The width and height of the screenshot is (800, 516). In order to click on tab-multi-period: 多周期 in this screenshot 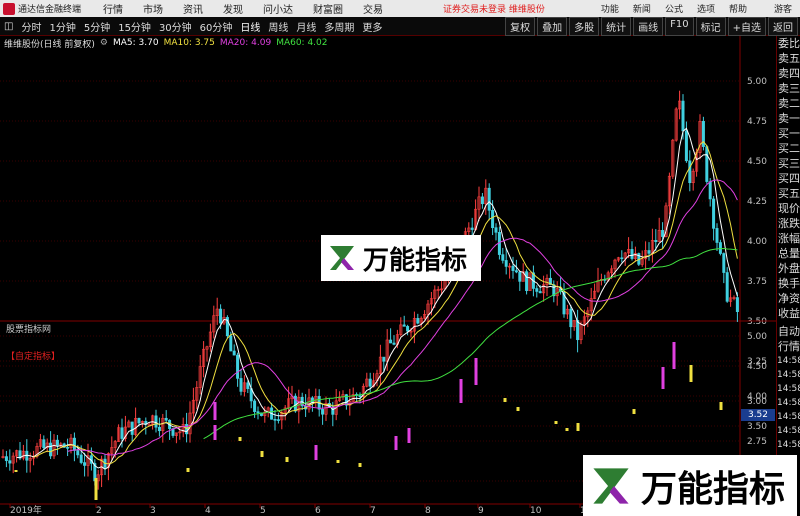, I will do `click(339, 26)`.